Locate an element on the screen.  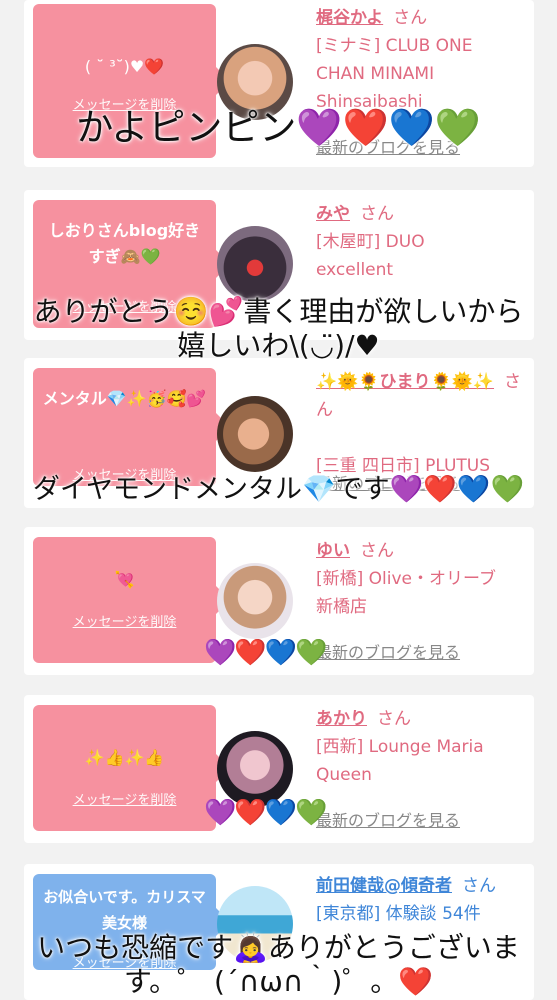
caption-text: す。゜ (´∩ω∩｀)゜。❤️ is located at coordinates (278, 981).